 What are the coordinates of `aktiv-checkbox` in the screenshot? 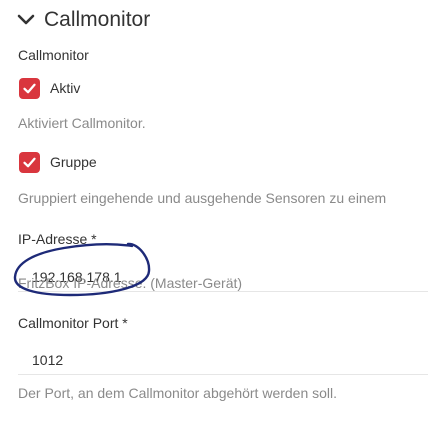 It's located at (29, 88).